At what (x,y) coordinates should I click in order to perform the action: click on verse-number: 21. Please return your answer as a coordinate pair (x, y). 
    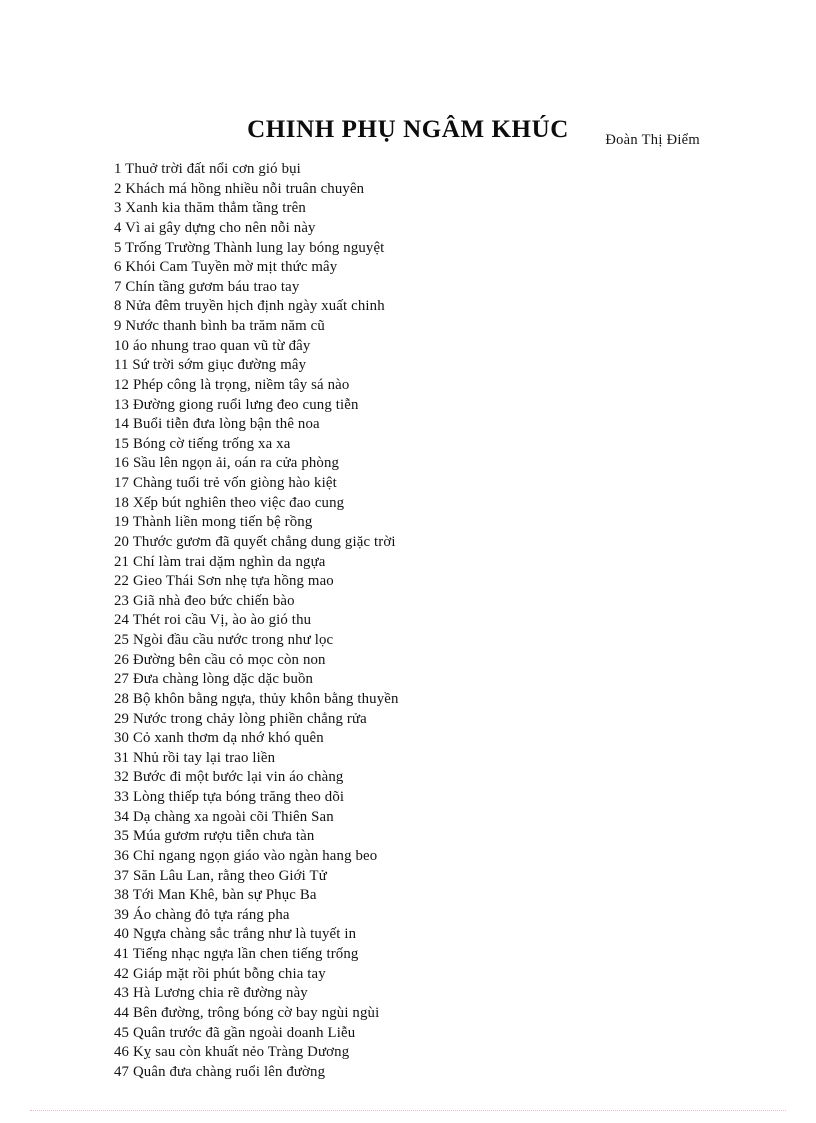
    Looking at the image, I should click on (122, 561).